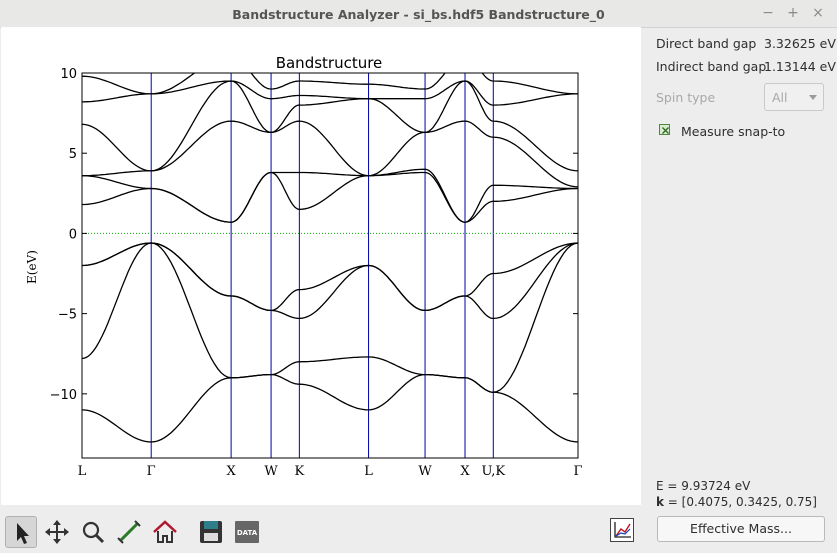 The width and height of the screenshot is (837, 553). I want to click on snap-to-checkbox, so click(664, 129).